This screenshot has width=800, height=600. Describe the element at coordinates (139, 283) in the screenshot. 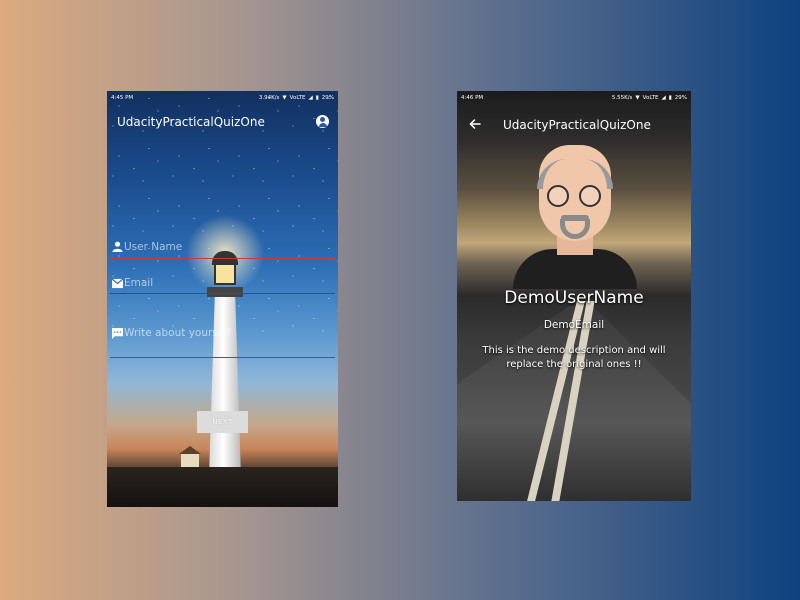

I see `email-placeholder: Email` at that location.